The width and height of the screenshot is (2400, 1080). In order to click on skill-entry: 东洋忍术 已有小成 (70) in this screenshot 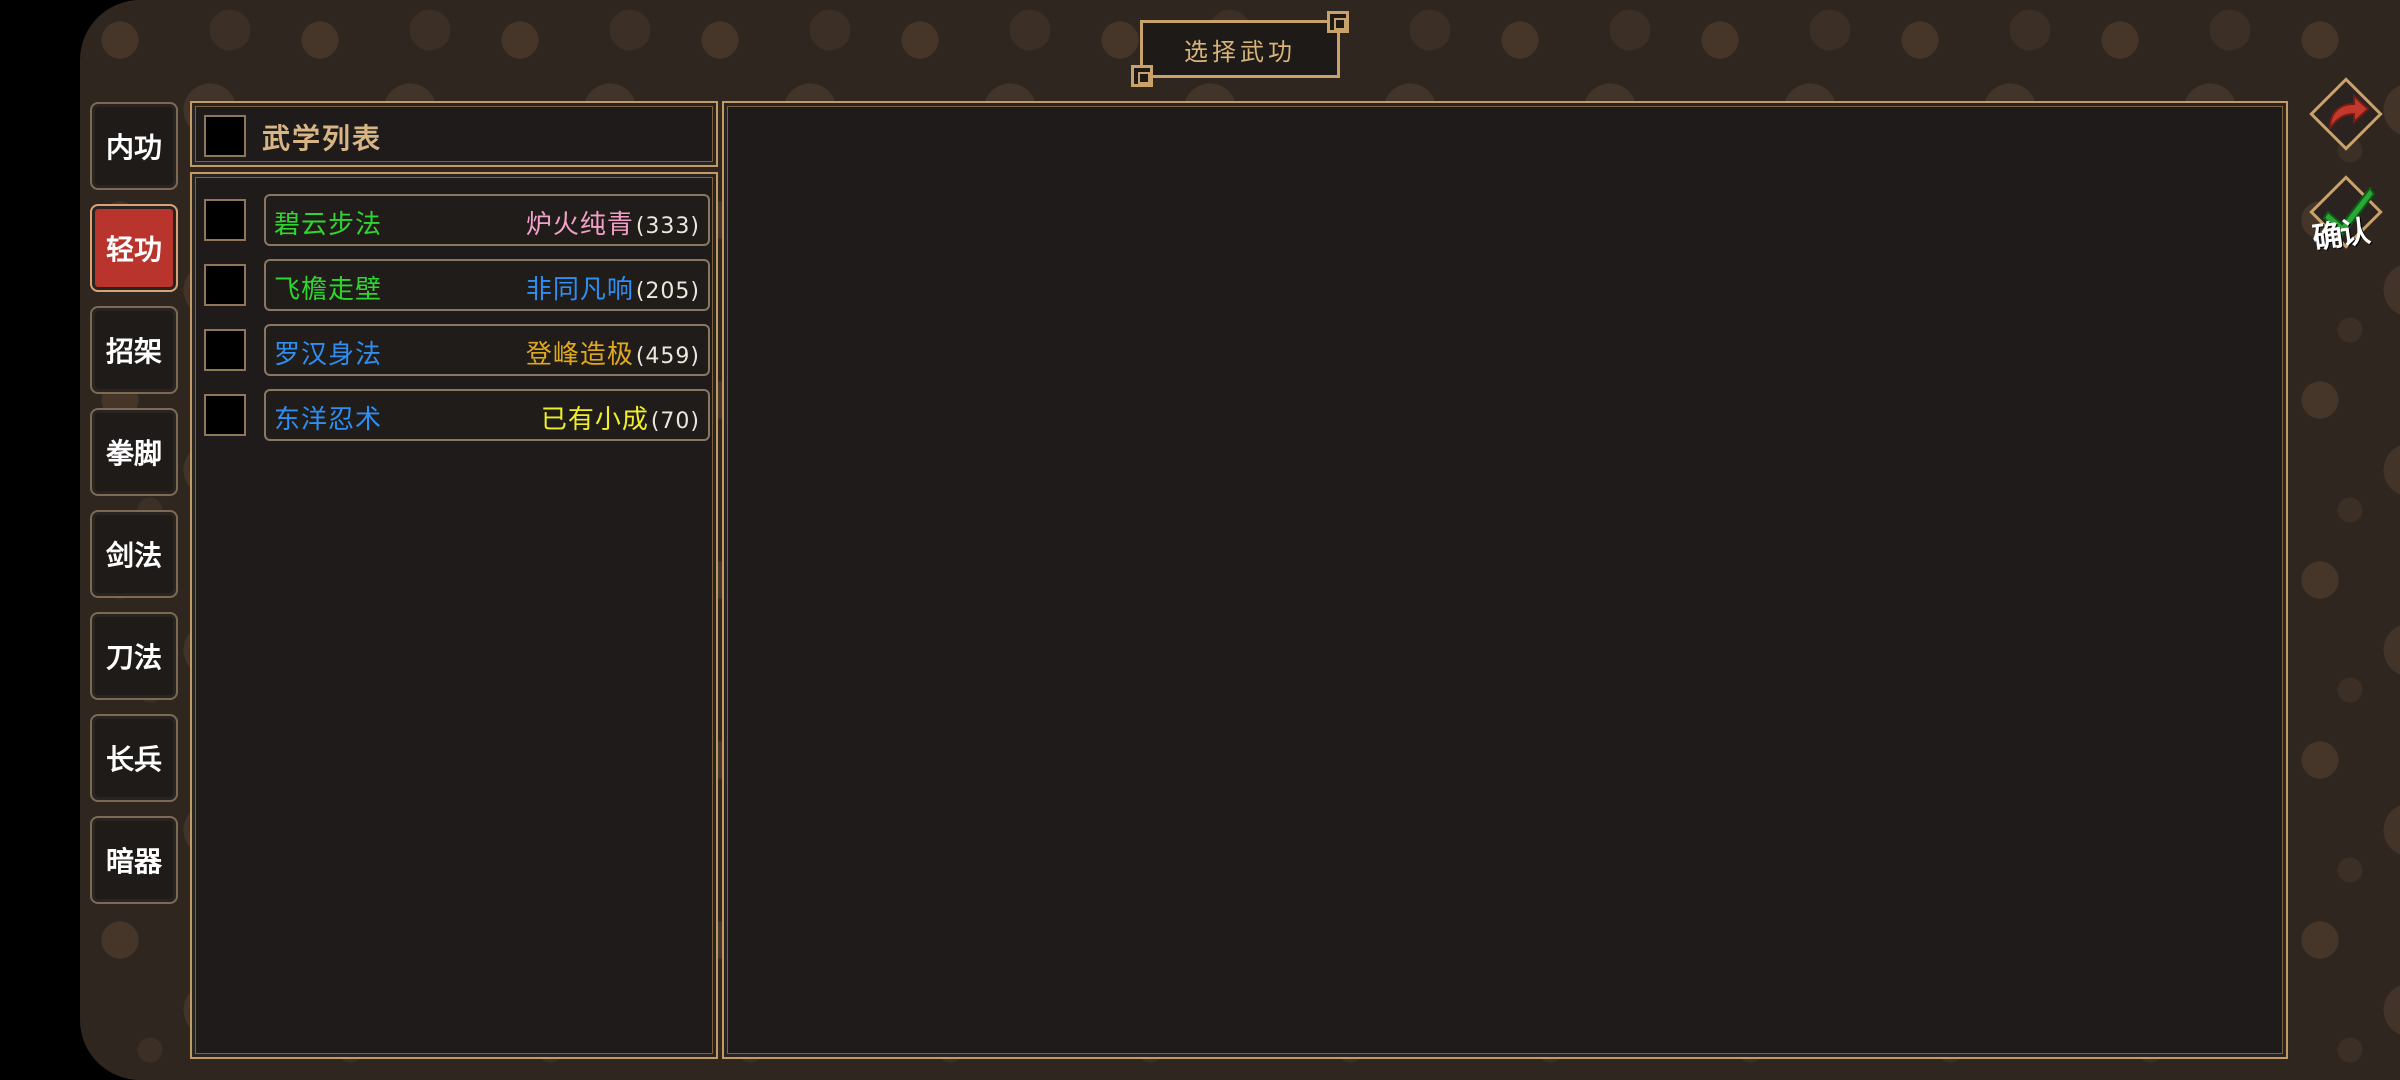, I will do `click(487, 415)`.